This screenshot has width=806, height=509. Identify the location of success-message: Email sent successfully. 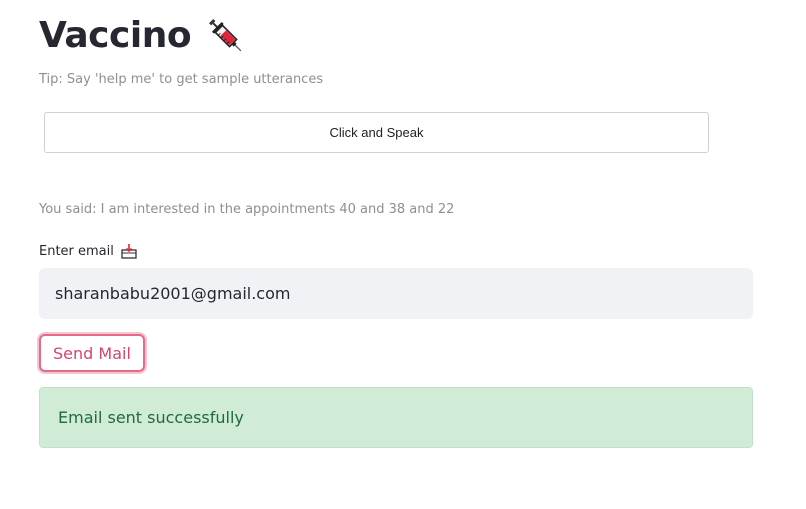
(151, 417).